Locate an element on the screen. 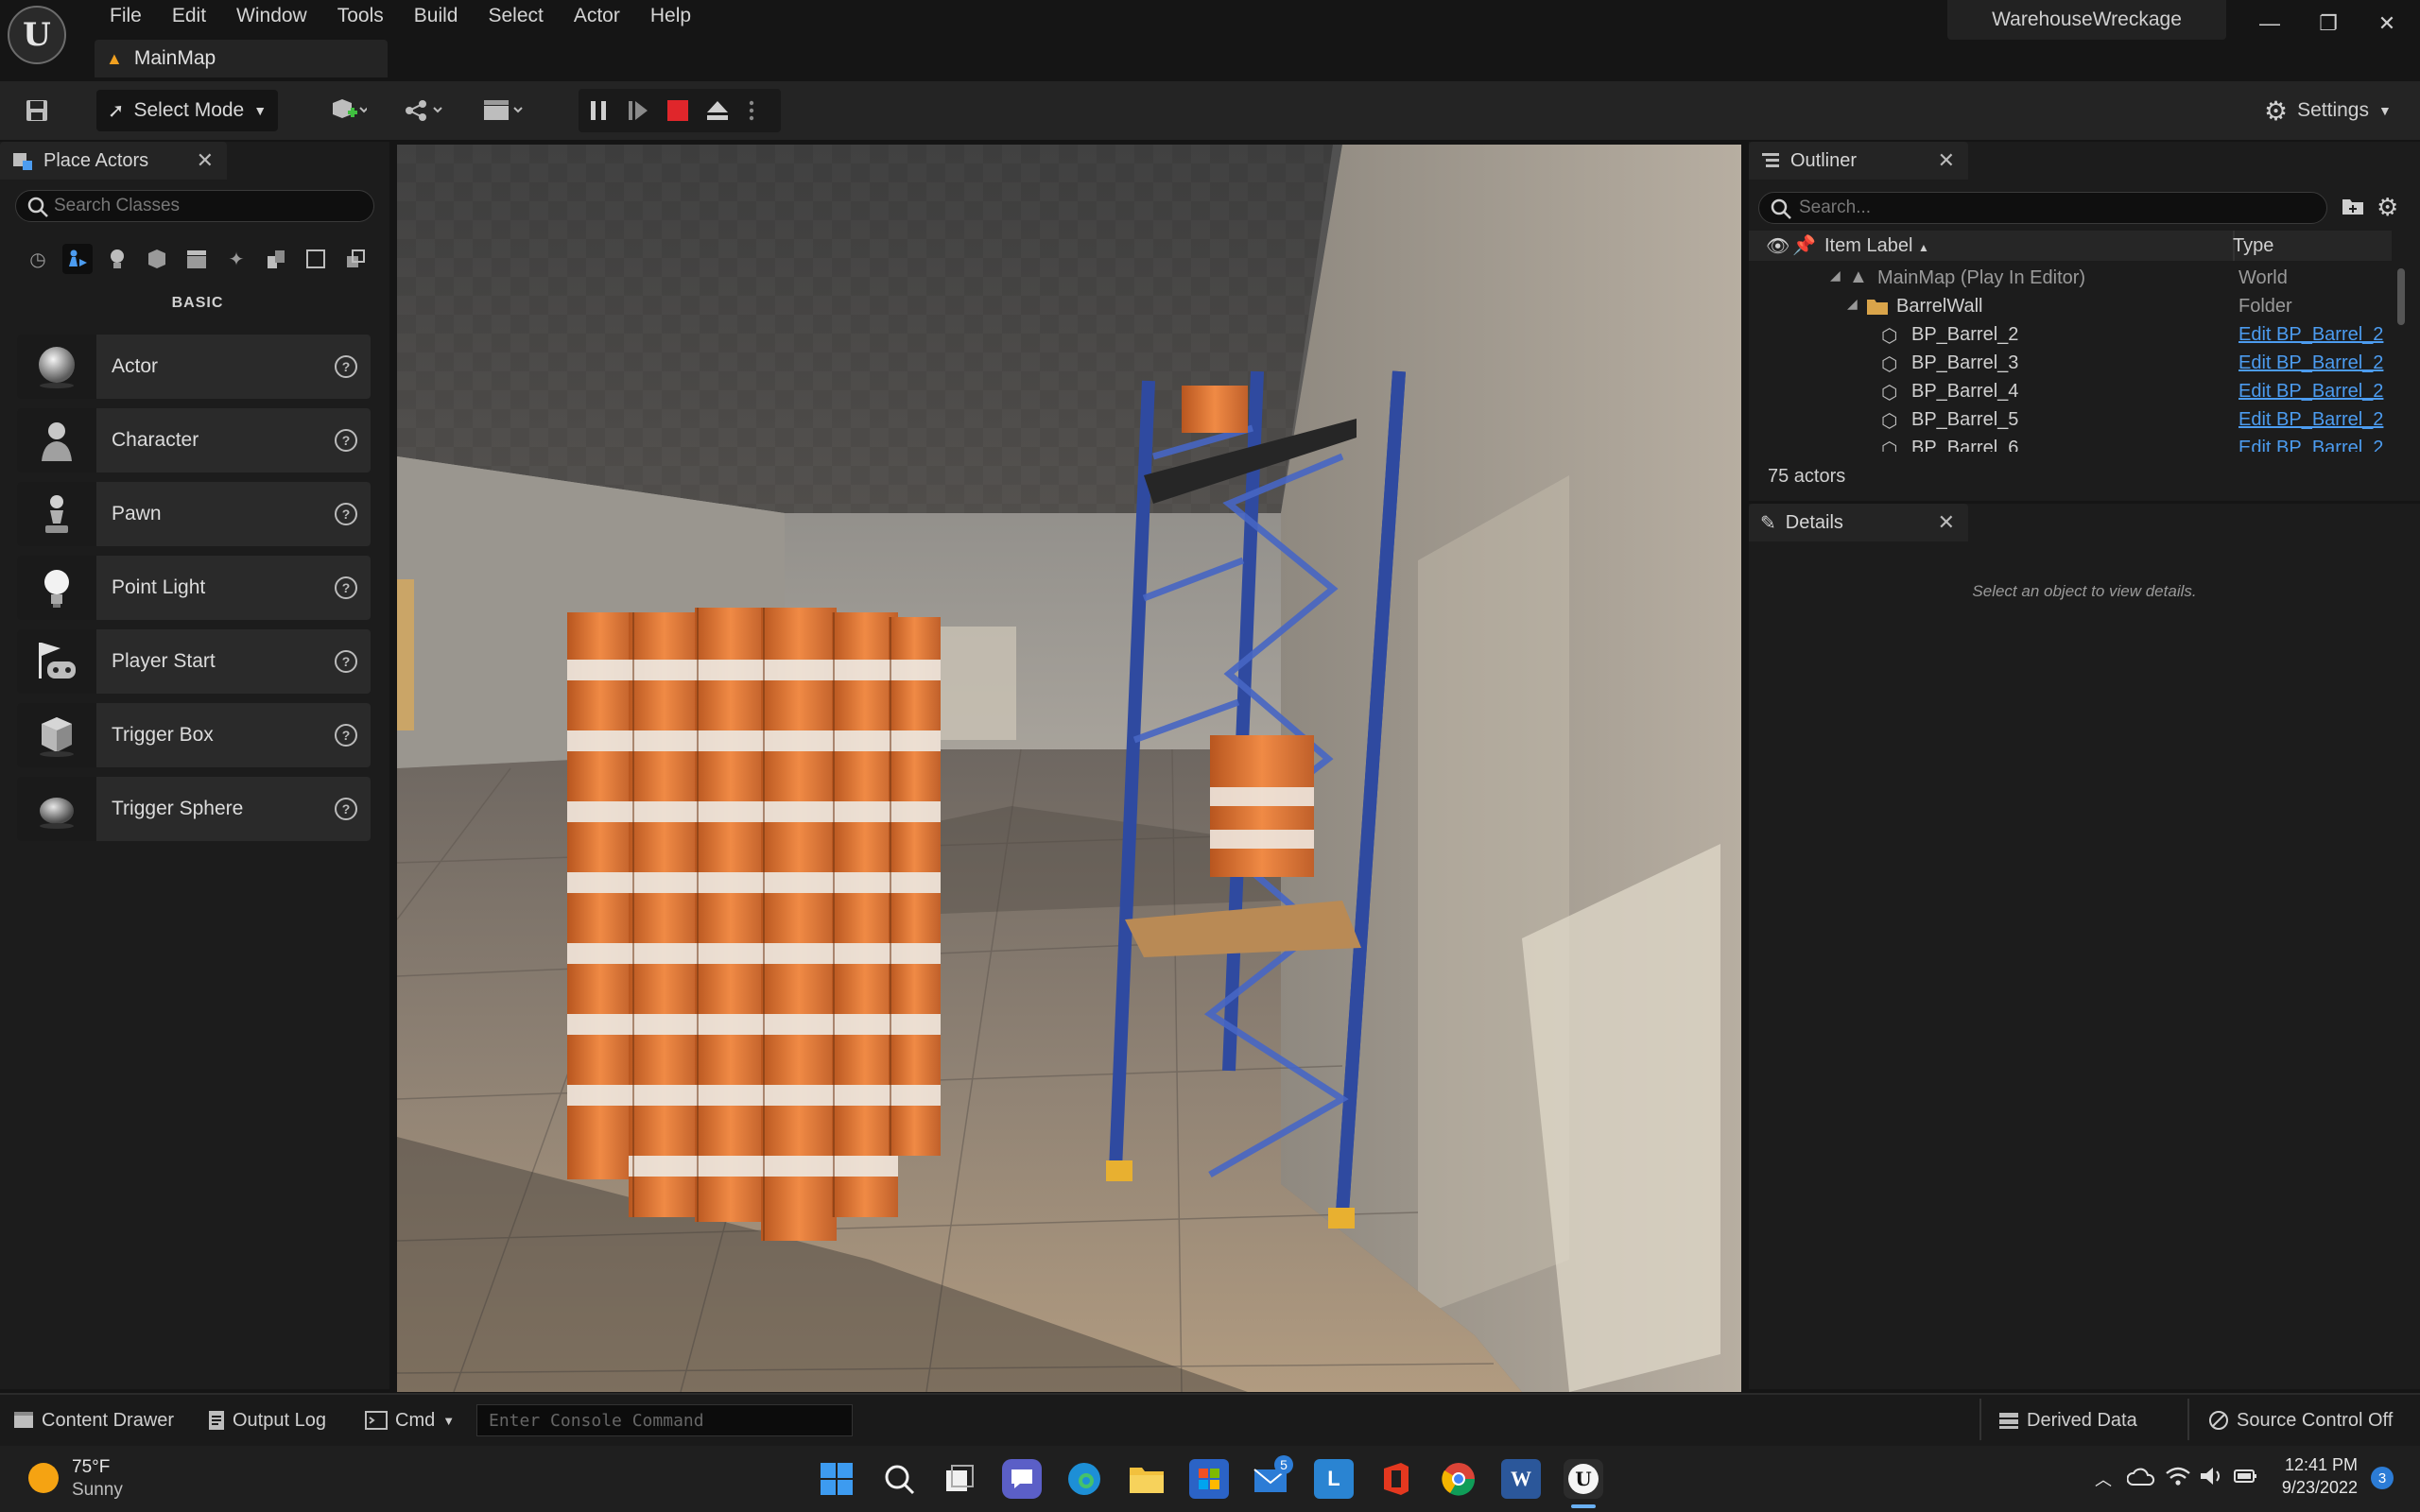  menu-tools: Tools is located at coordinates (360, 16).